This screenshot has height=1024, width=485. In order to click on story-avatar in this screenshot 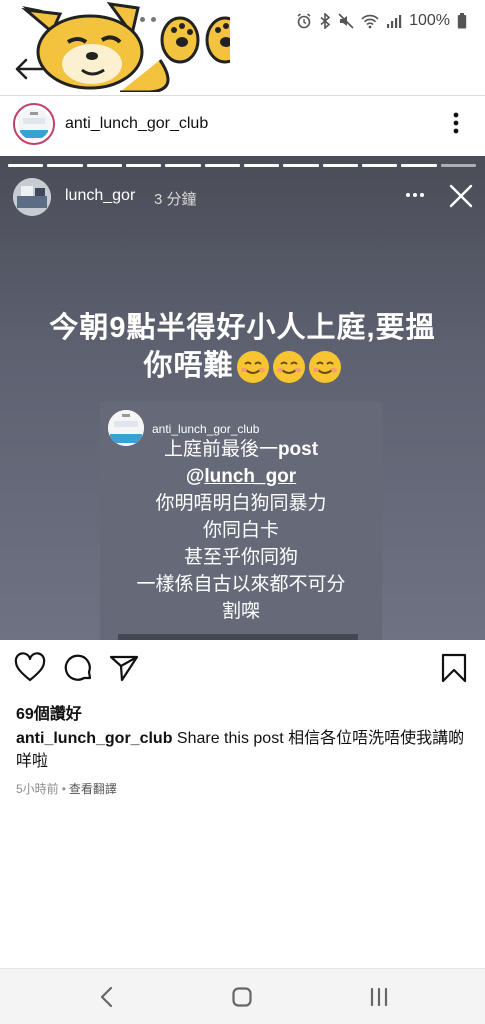, I will do `click(32, 197)`.